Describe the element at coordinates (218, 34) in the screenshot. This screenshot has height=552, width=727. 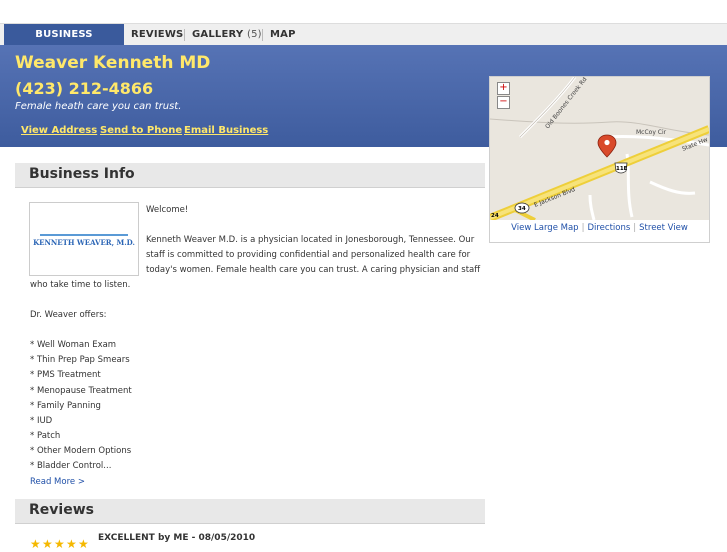
I see `tab-label: GALLERY` at that location.